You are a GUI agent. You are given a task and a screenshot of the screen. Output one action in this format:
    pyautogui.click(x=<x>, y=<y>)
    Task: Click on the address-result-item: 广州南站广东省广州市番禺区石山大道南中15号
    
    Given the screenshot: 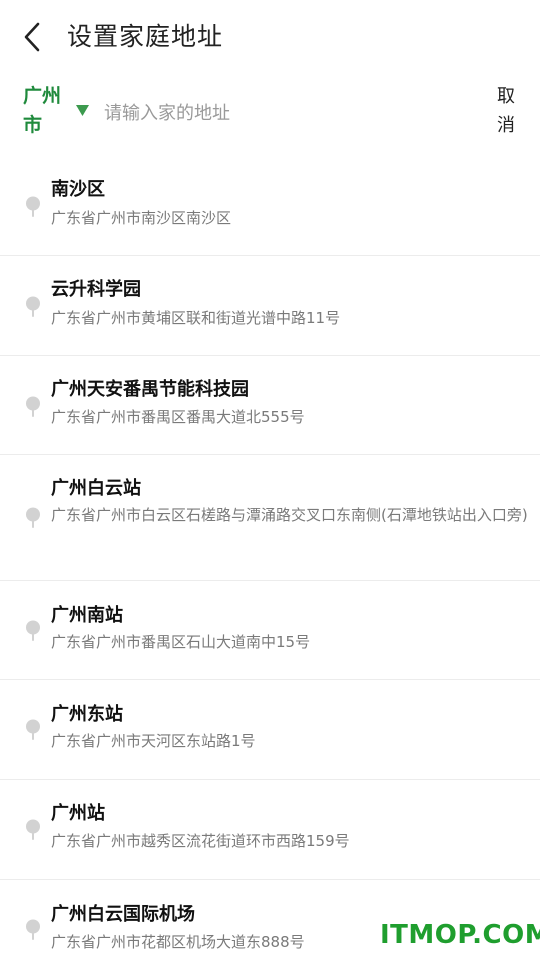 What is the action you would take?
    pyautogui.click(x=270, y=630)
    